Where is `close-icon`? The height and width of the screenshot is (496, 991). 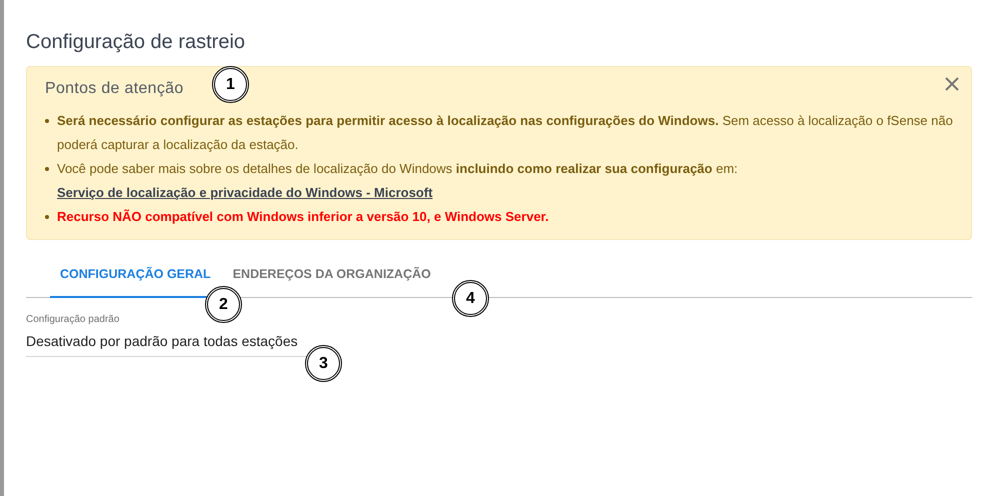 close-icon is located at coordinates (952, 84).